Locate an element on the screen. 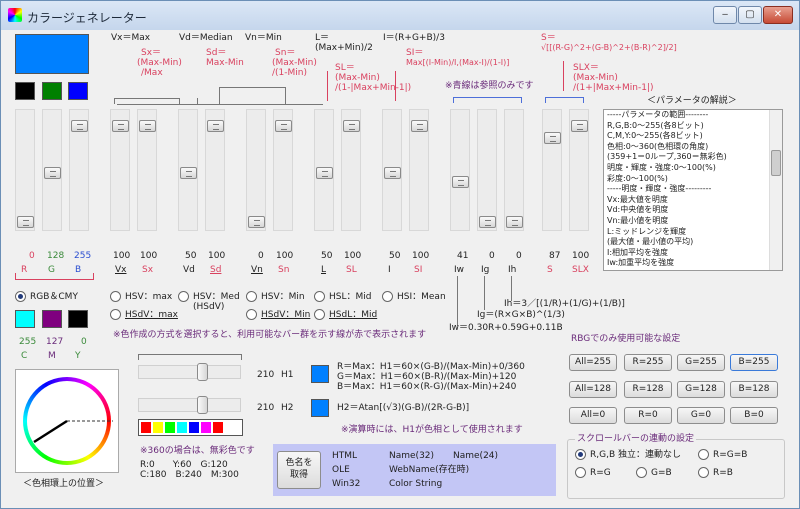 This screenshot has height=509, width=800. value-b: 255 is located at coordinates (83, 256).